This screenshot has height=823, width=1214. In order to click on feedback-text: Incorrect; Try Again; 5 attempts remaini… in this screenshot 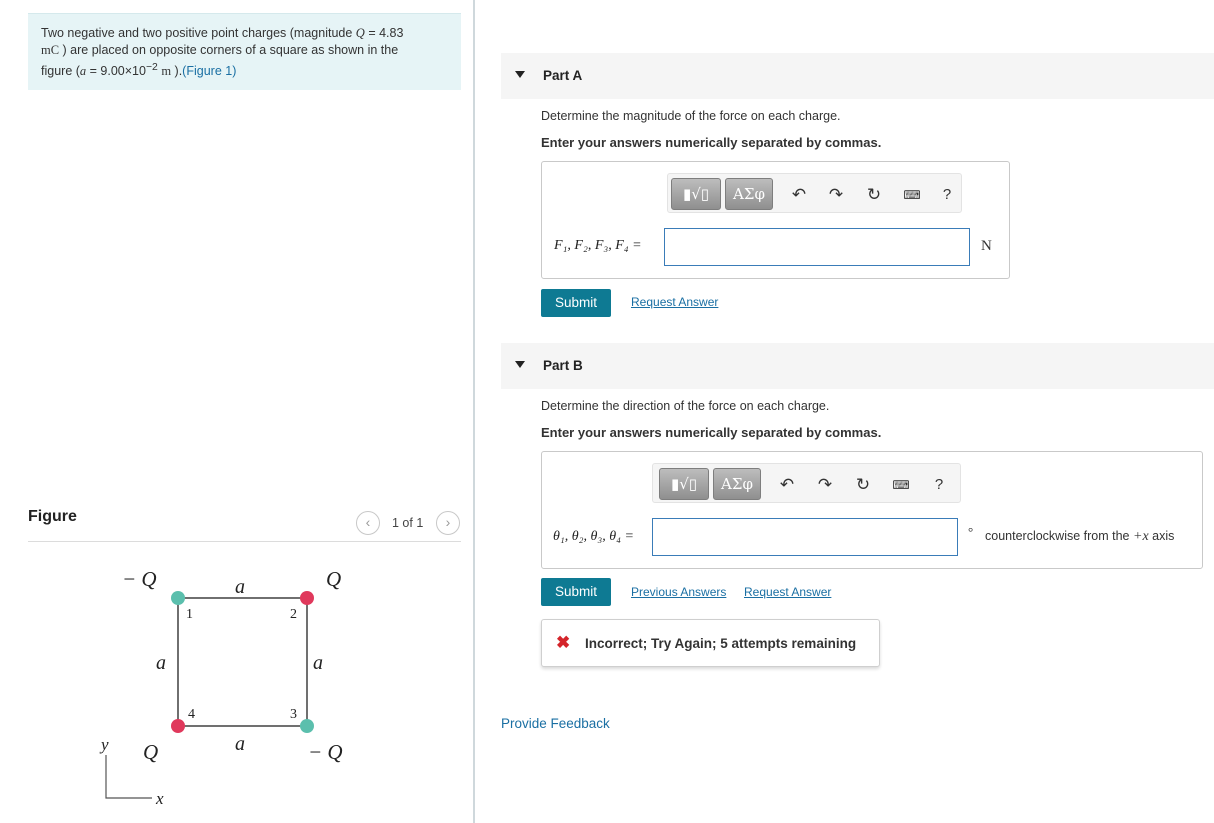, I will do `click(721, 643)`.